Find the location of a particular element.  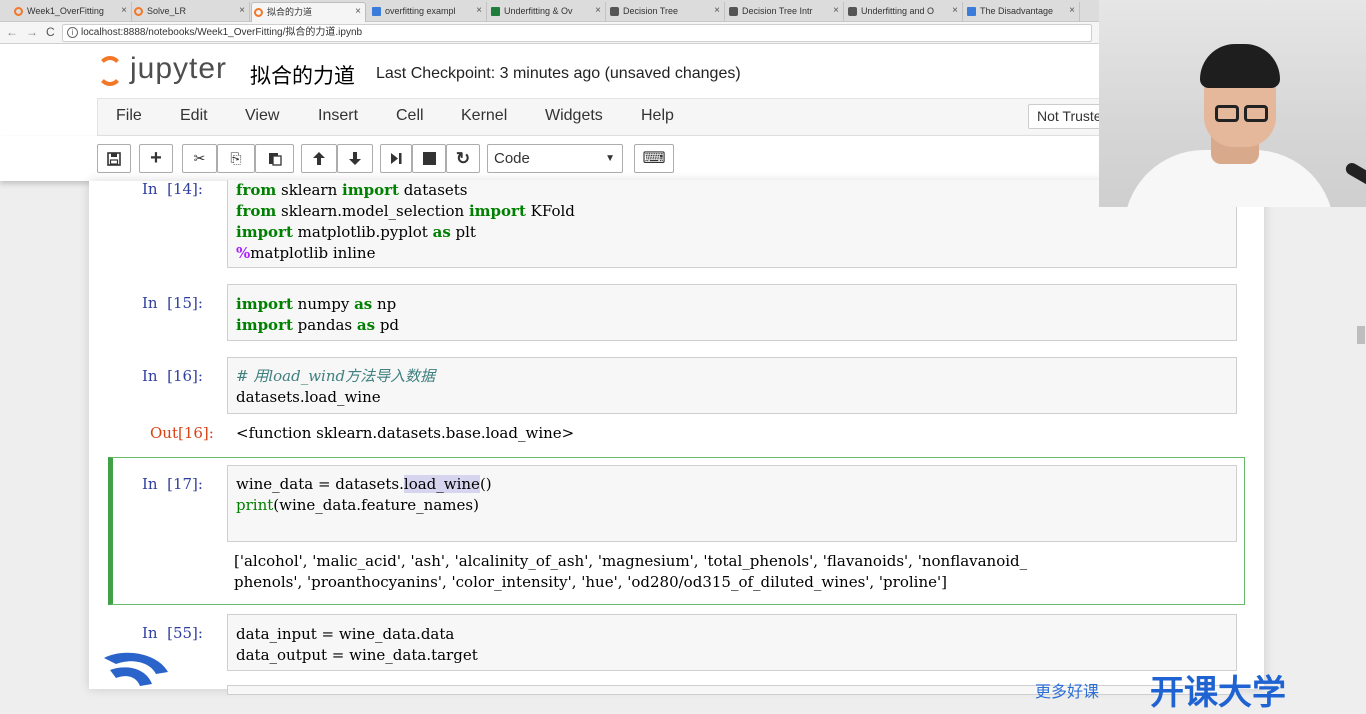

tab-title: Underfitting & Ov is located at coordinates (538, 11).